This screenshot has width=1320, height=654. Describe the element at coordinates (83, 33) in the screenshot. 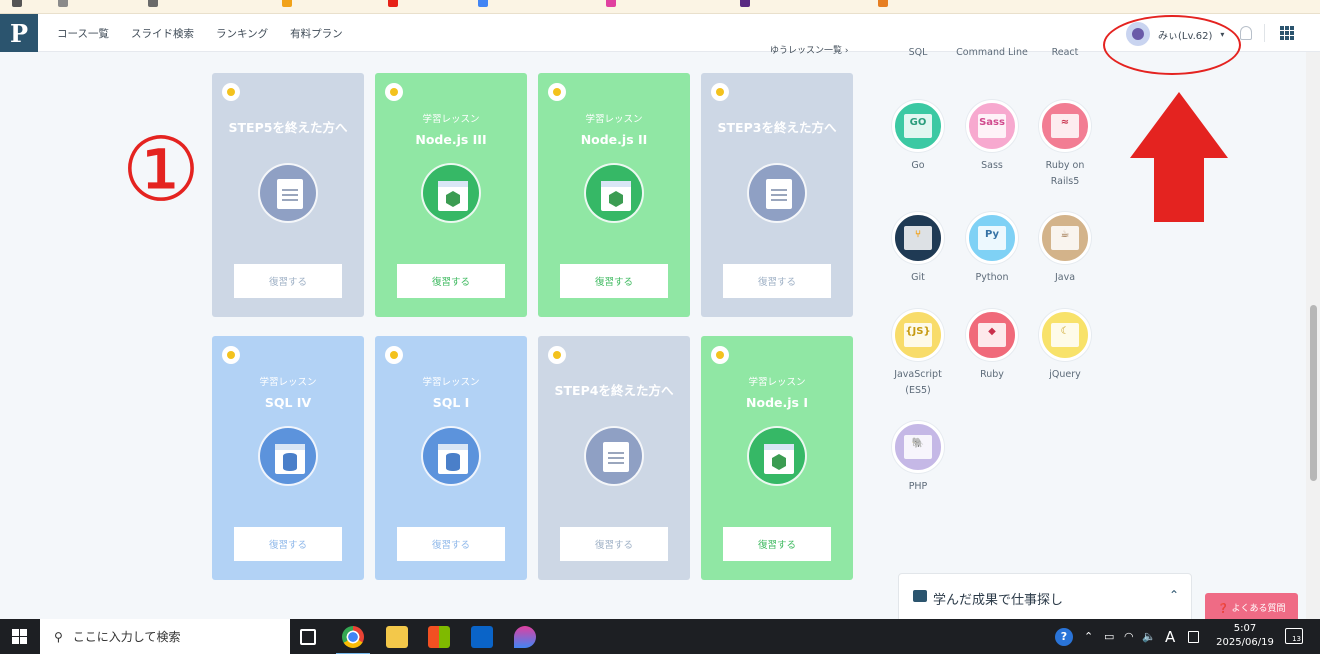

I see `nav-course-list: コース一覧` at that location.